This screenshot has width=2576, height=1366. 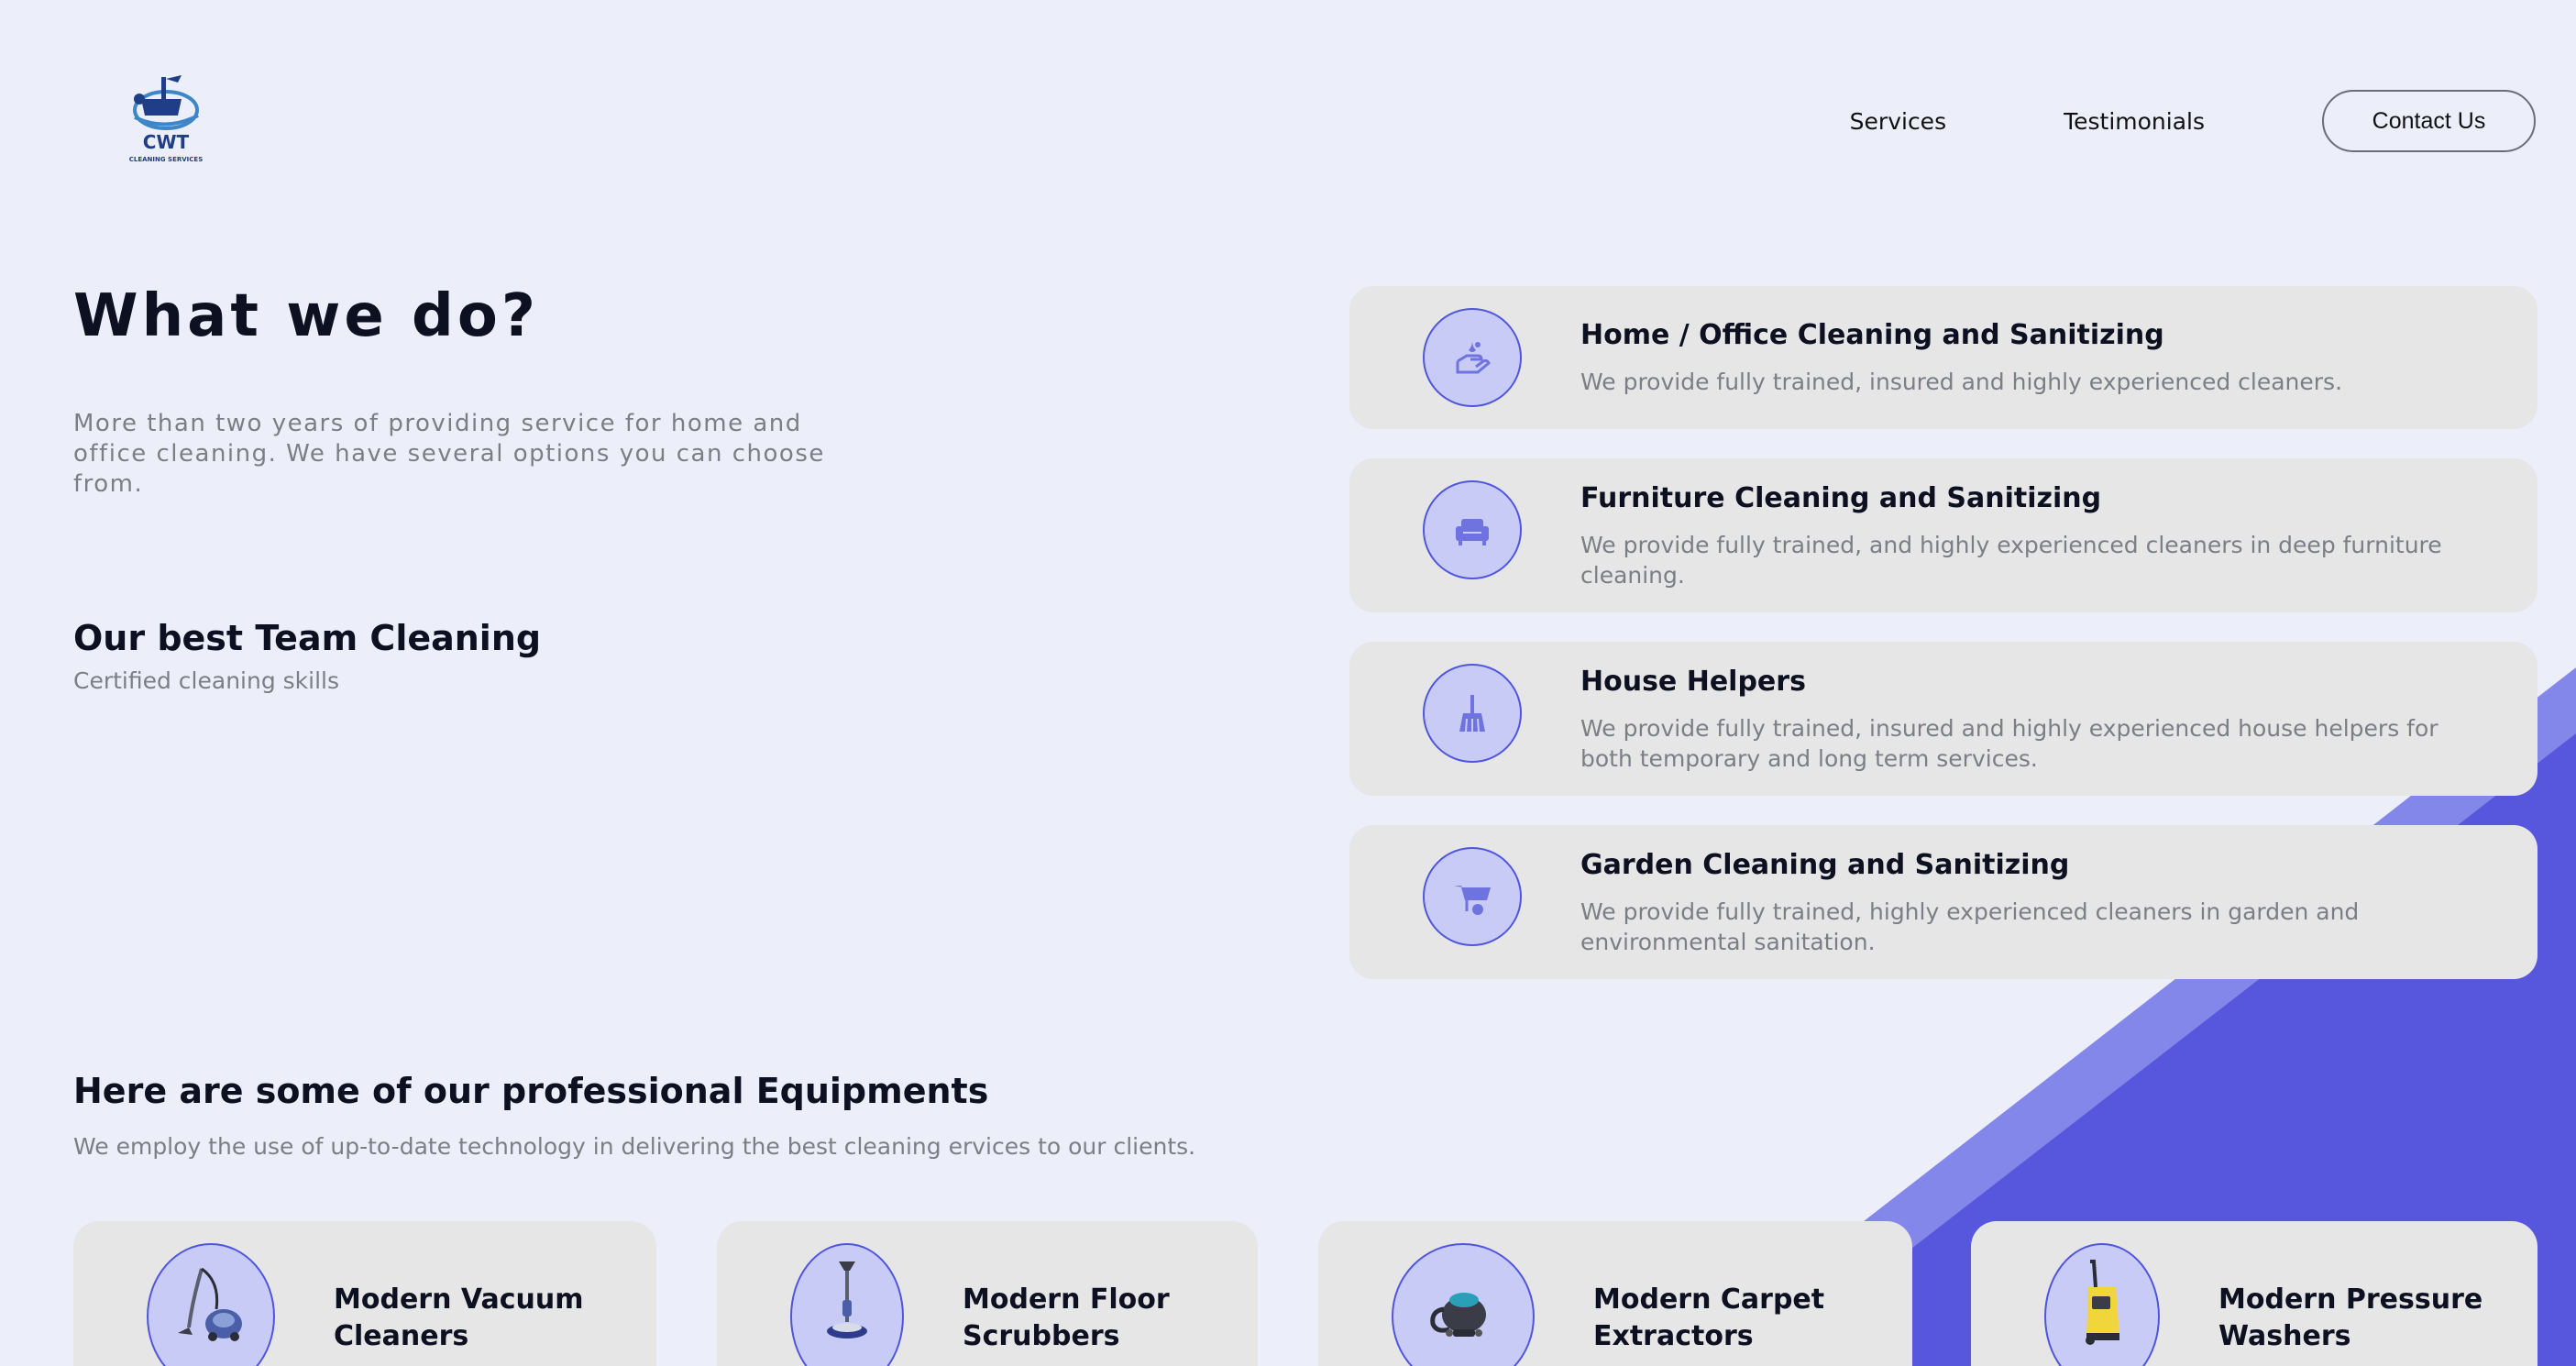 I want to click on equipment-name: Modern Floor Scrubbers, so click(x=1067, y=1317).